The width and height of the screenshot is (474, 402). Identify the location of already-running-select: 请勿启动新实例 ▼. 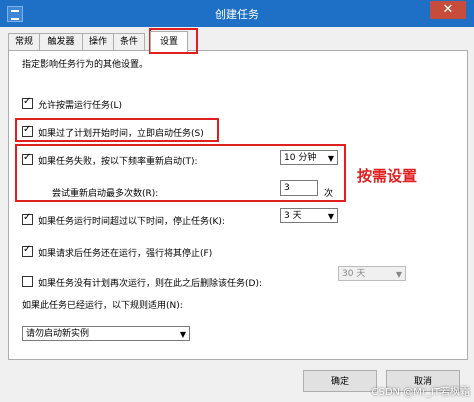
(106, 333).